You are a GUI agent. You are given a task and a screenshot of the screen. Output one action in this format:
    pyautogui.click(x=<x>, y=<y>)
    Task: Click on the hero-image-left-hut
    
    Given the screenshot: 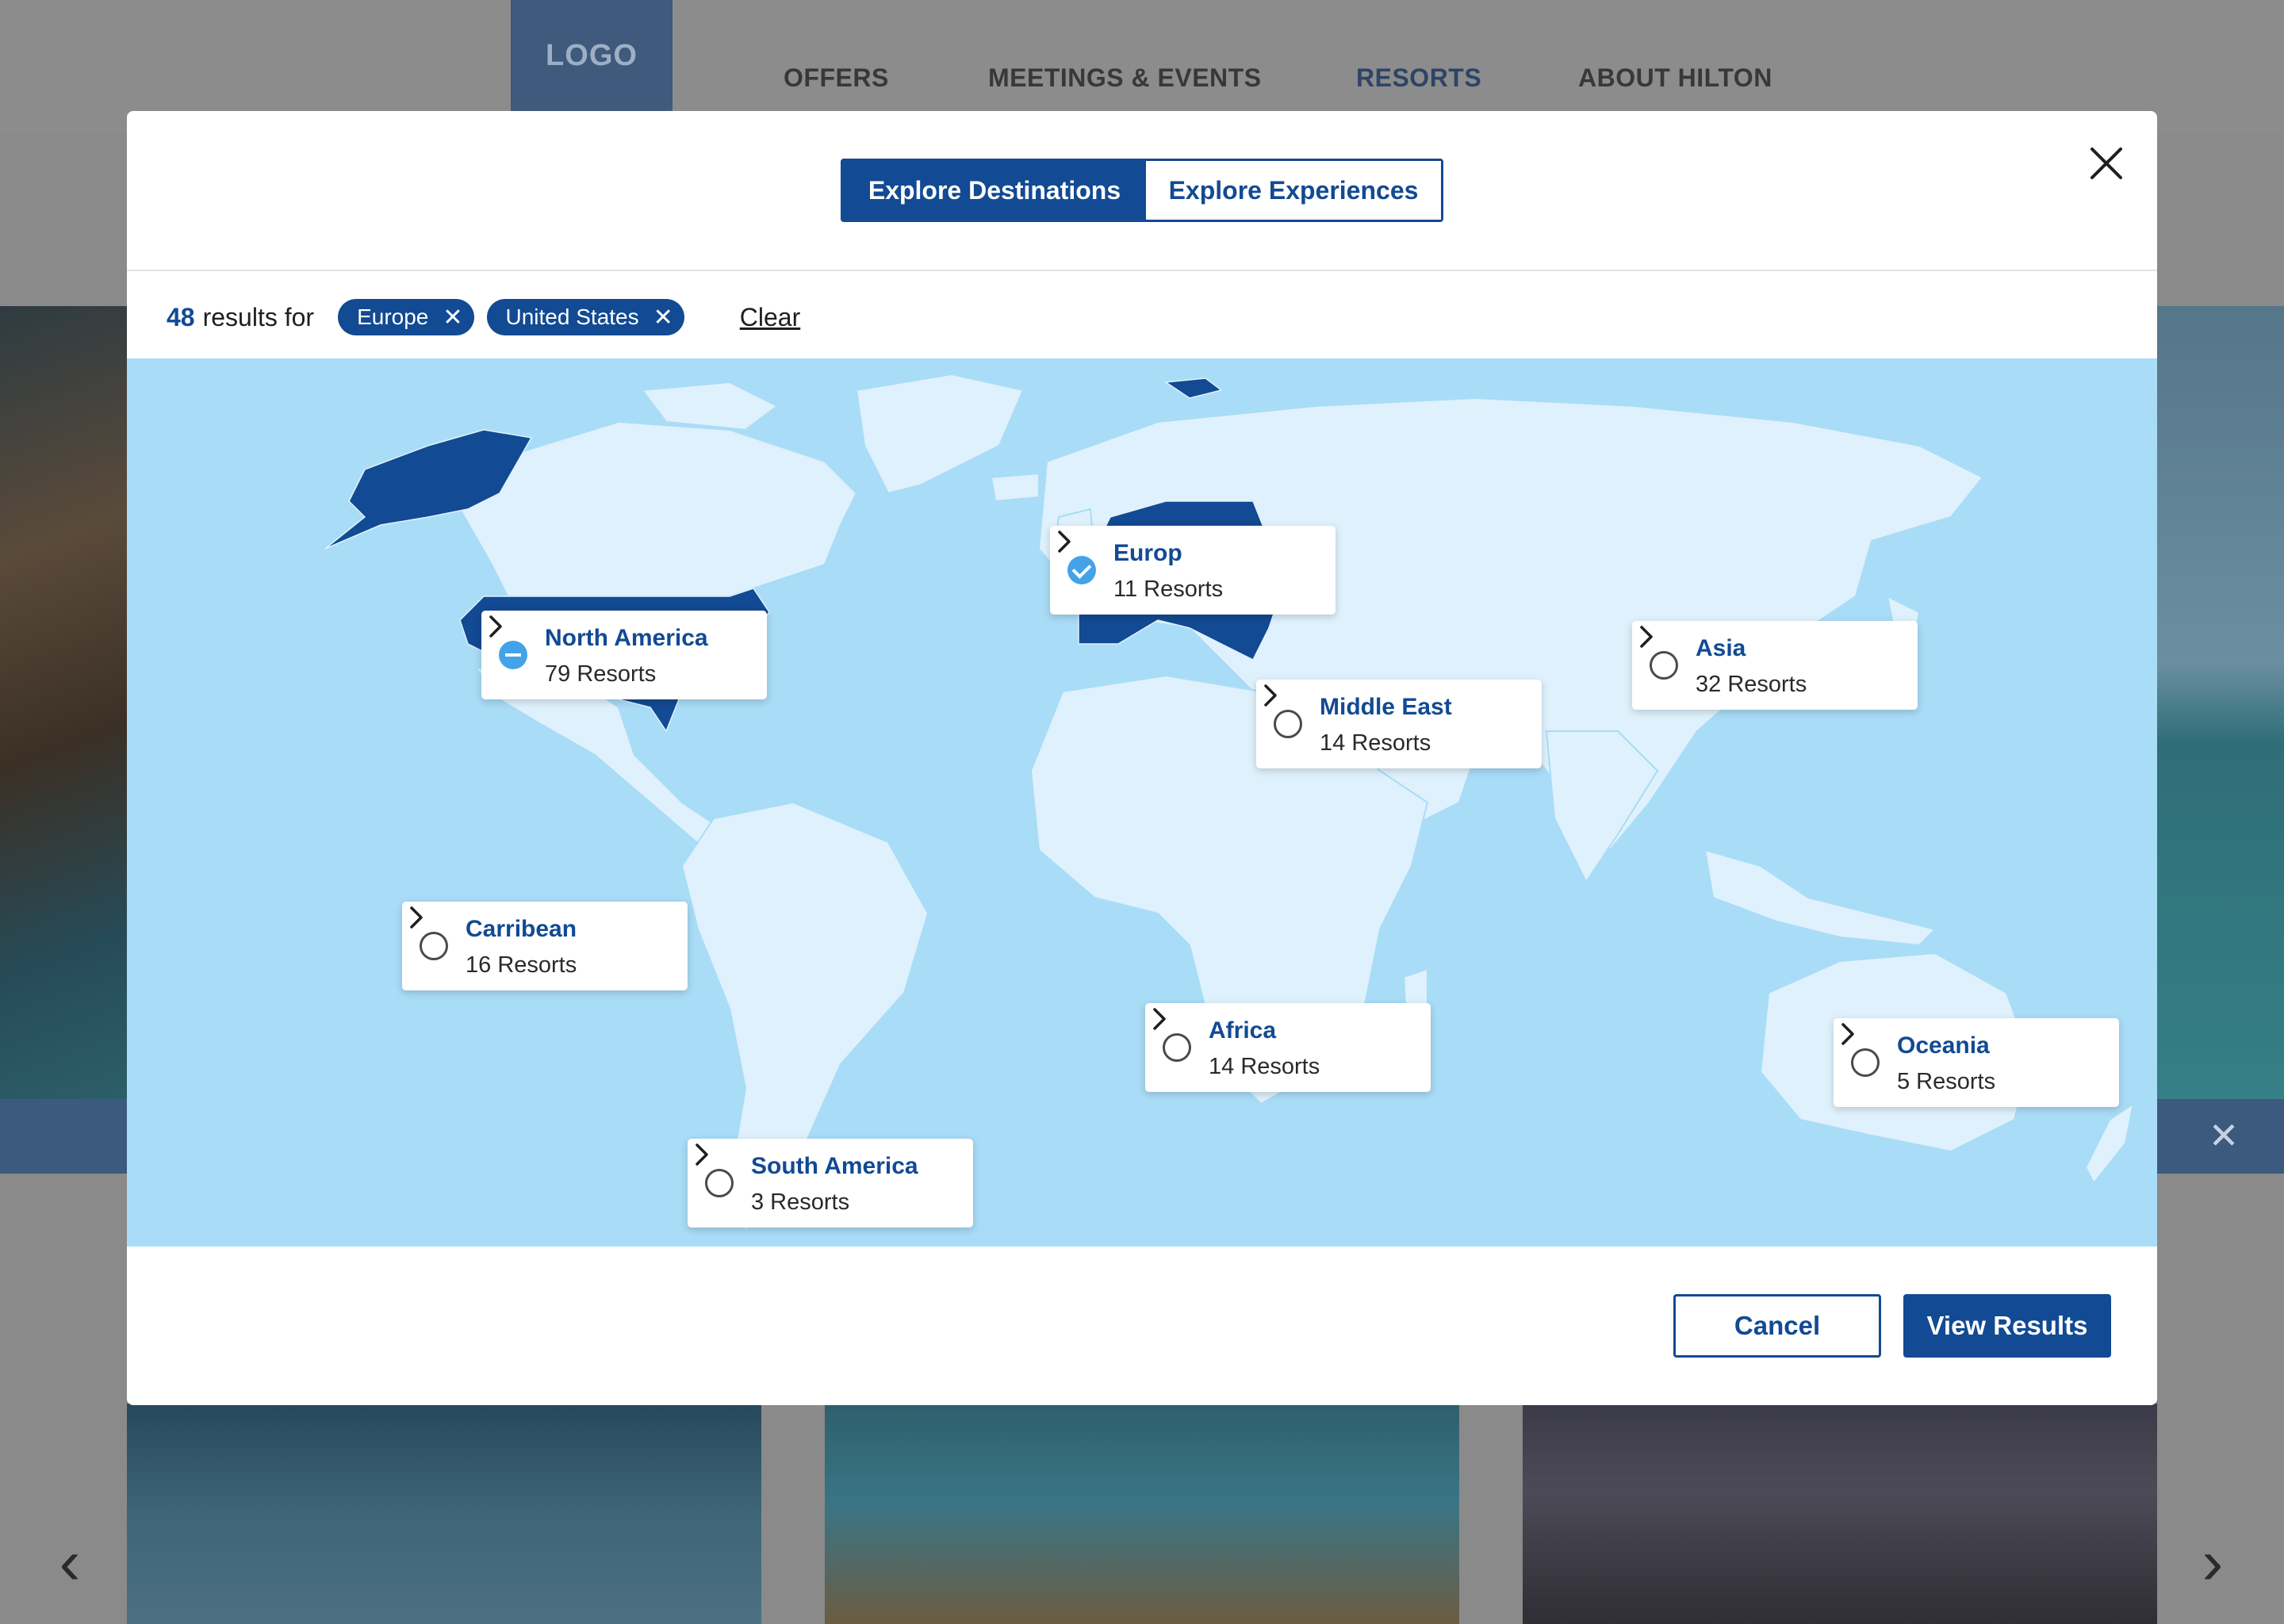 What is the action you would take?
    pyautogui.click(x=67, y=702)
    